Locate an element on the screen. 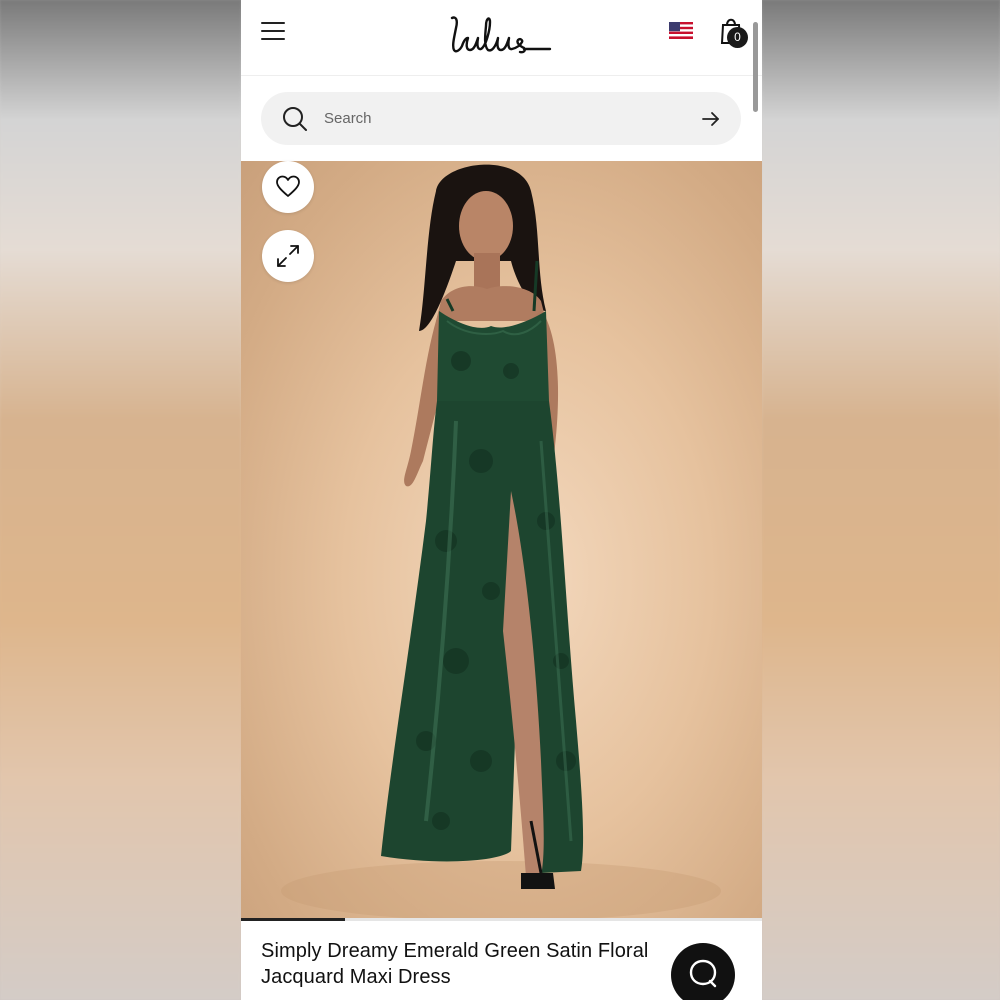 The height and width of the screenshot is (1000, 1000). chat-button is located at coordinates (703, 971).